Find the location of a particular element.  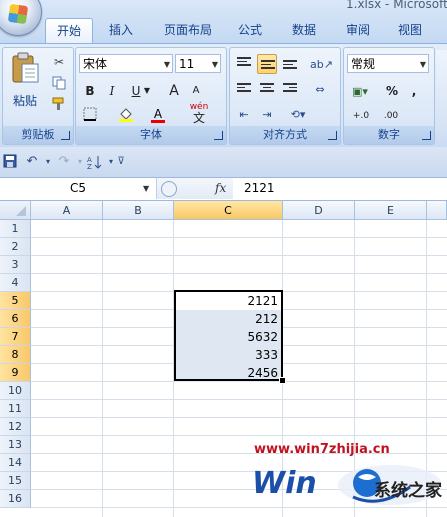

row-header-14: 14 is located at coordinates (15, 463).